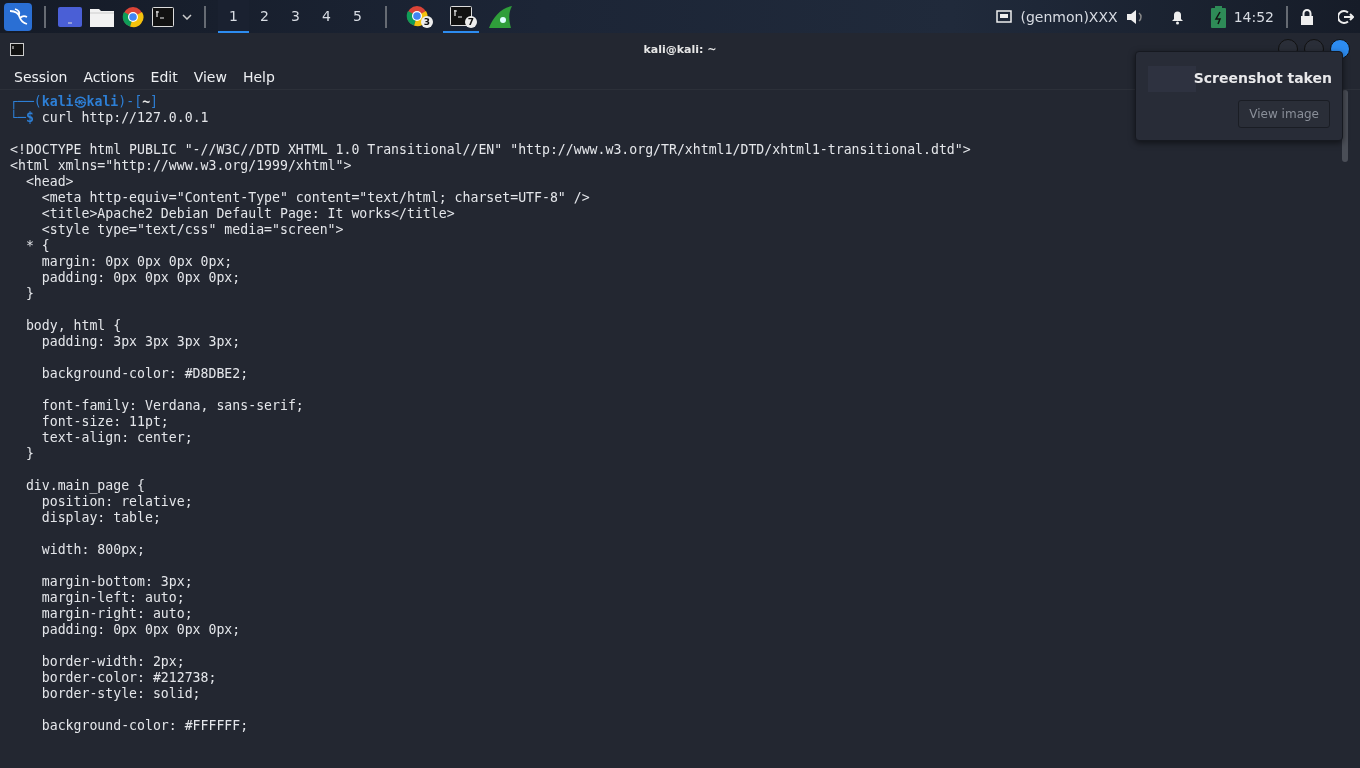 This screenshot has width=1360, height=768. What do you see at coordinates (1134, 16) in the screenshot?
I see `volume-icon` at bounding box center [1134, 16].